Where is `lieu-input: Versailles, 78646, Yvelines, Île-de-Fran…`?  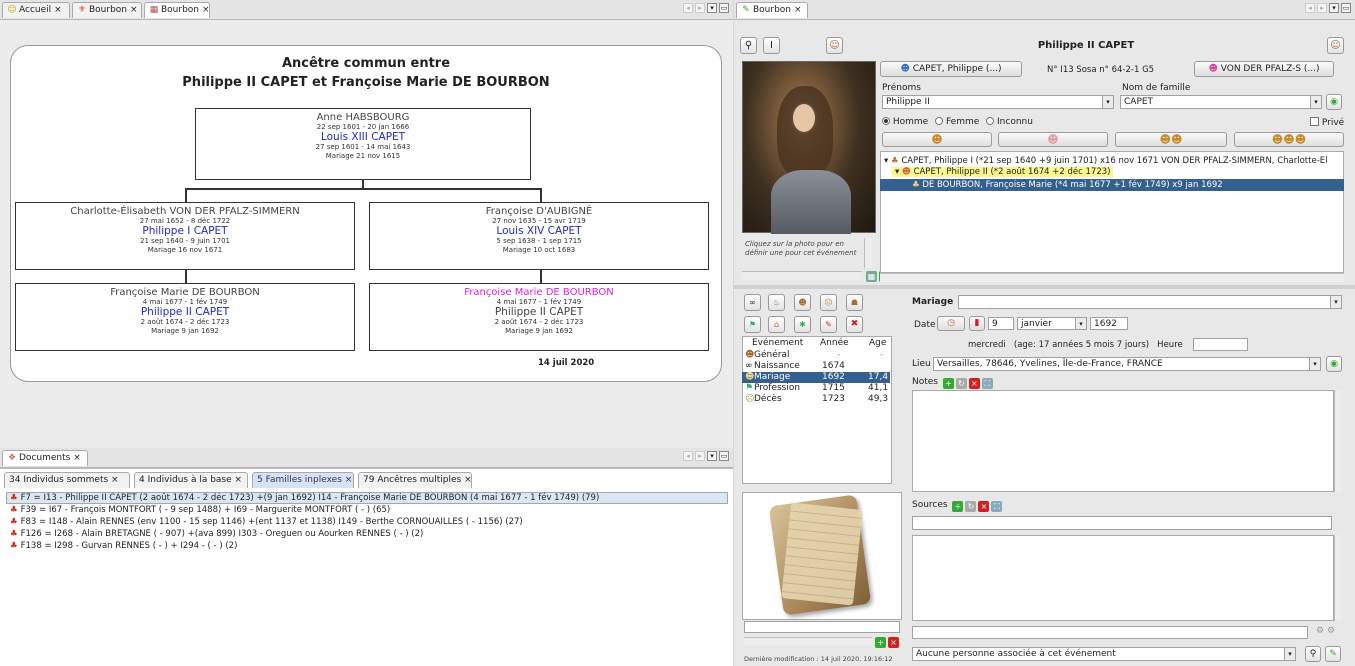 lieu-input: Versailles, 78646, Yvelines, Île-de-Fran… is located at coordinates (1127, 364).